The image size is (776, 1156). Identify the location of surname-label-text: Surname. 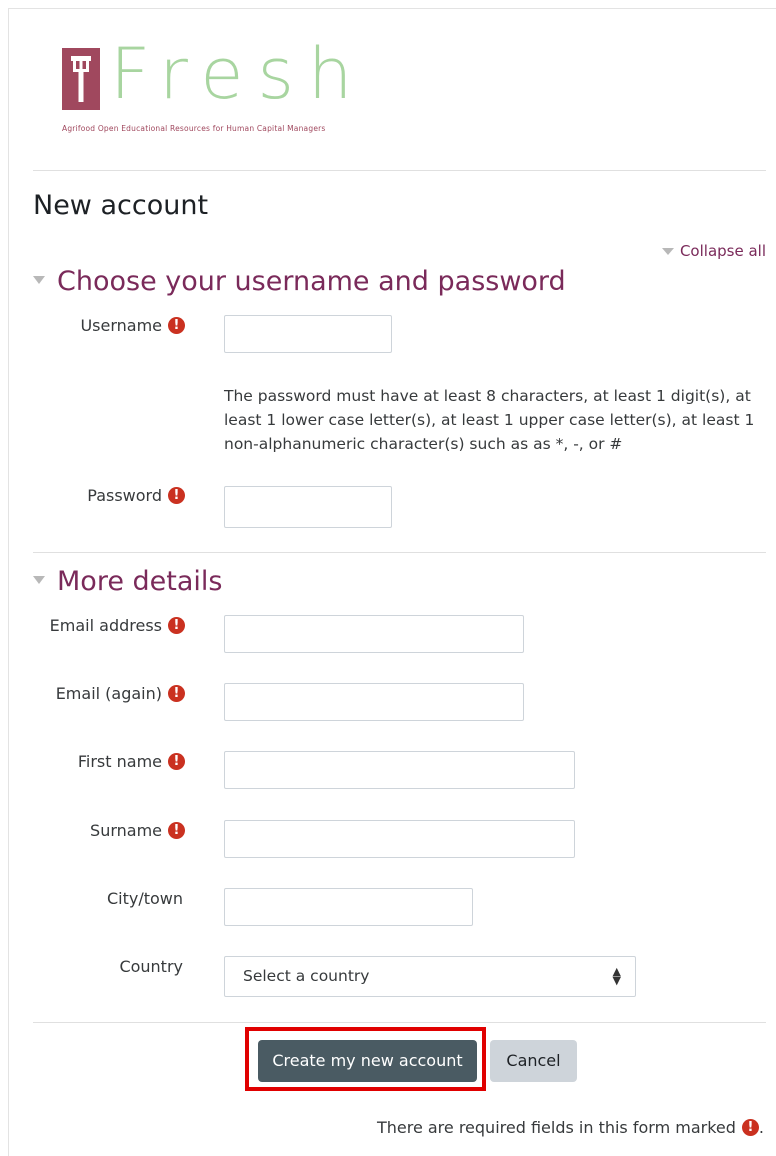
(126, 830).